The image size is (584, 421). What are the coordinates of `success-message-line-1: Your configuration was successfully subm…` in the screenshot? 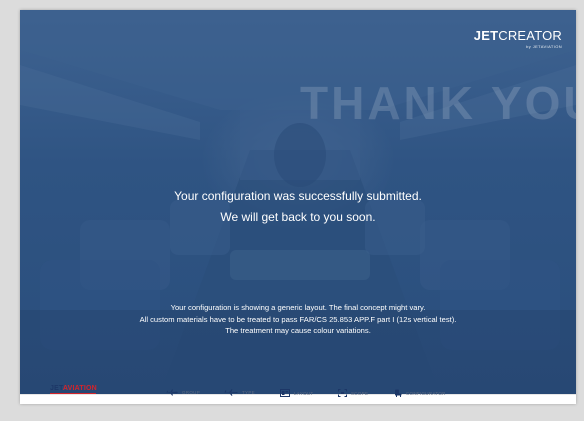 It's located at (298, 196).